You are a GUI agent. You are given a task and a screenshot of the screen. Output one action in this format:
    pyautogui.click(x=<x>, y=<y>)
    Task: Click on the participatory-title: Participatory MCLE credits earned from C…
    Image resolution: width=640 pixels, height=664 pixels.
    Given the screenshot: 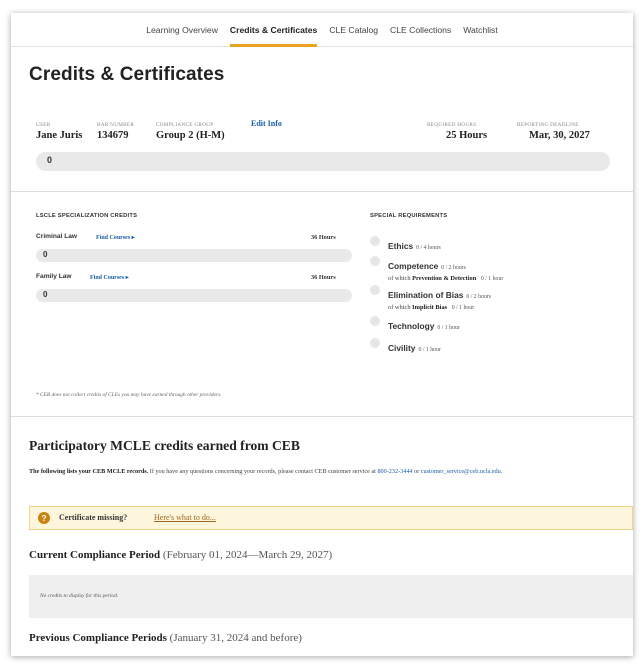 What is the action you would take?
    pyautogui.click(x=164, y=445)
    